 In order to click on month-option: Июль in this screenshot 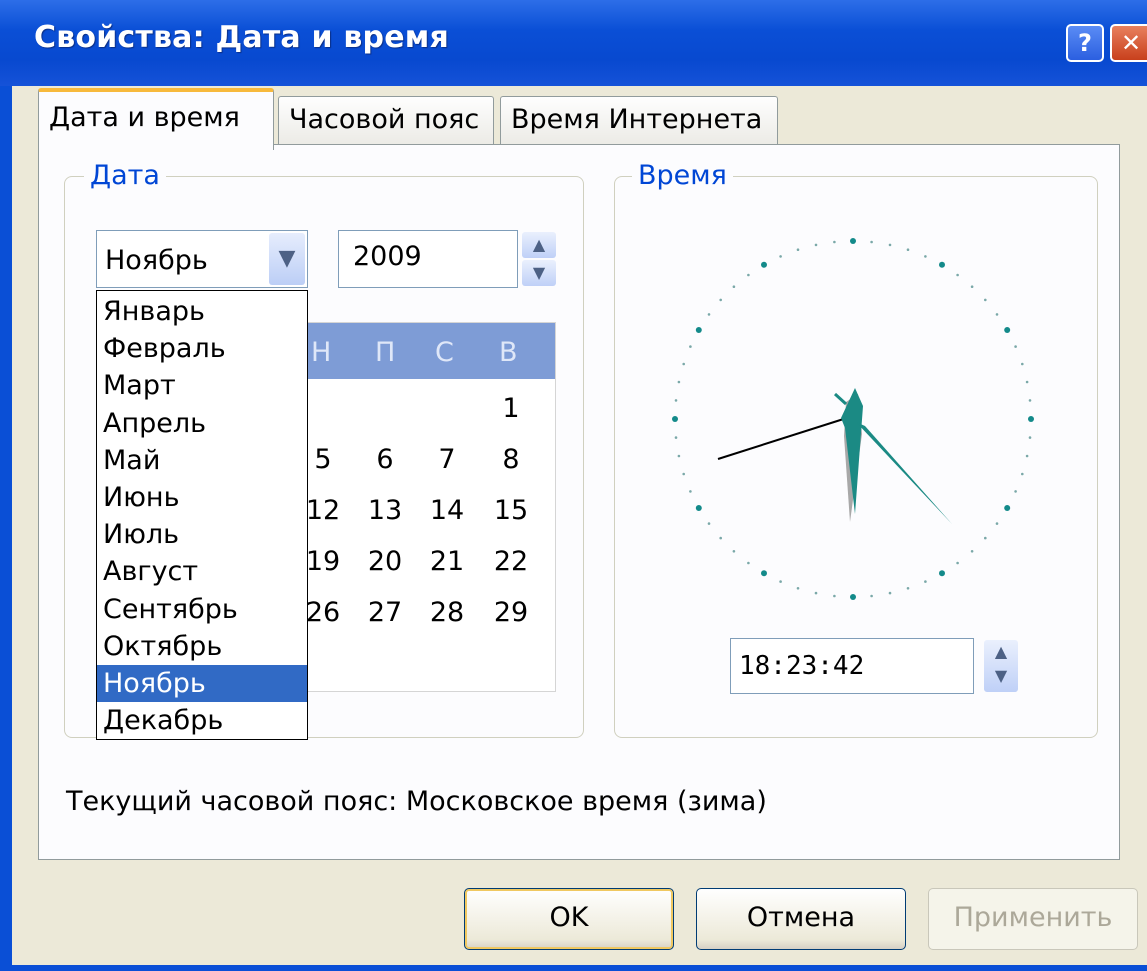, I will do `click(202, 534)`.